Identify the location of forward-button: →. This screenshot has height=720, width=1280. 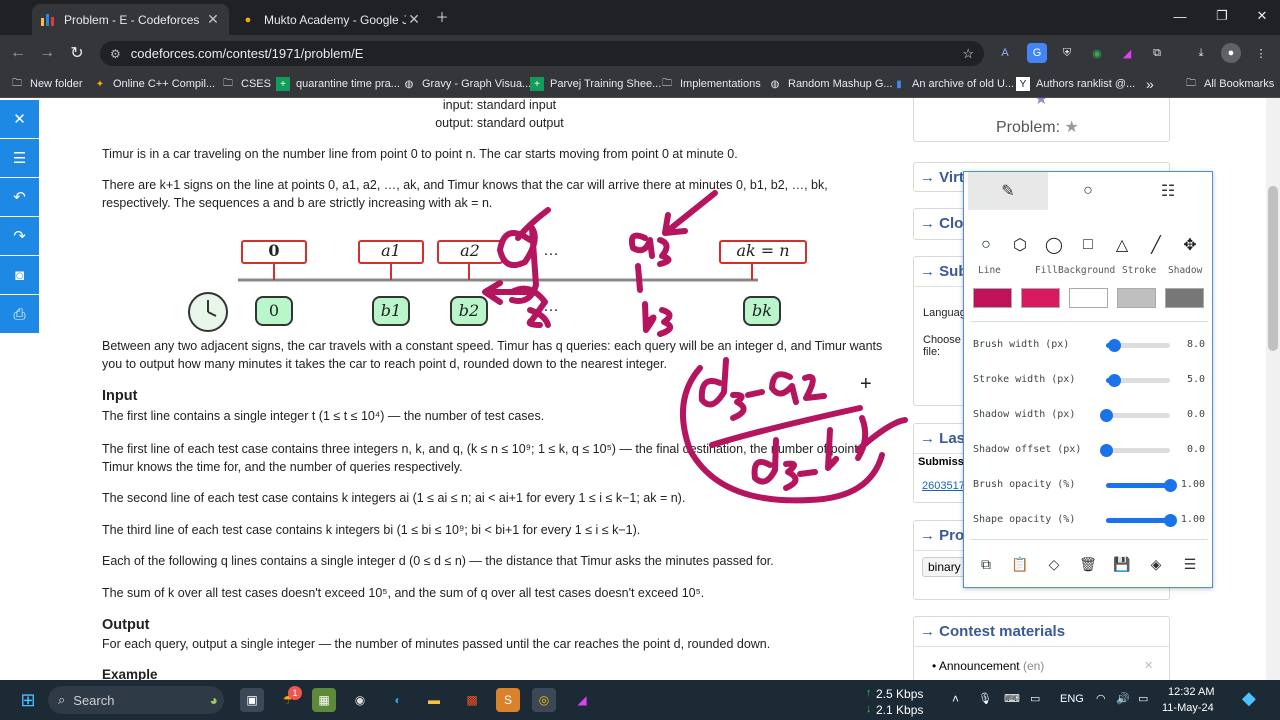
(47, 53).